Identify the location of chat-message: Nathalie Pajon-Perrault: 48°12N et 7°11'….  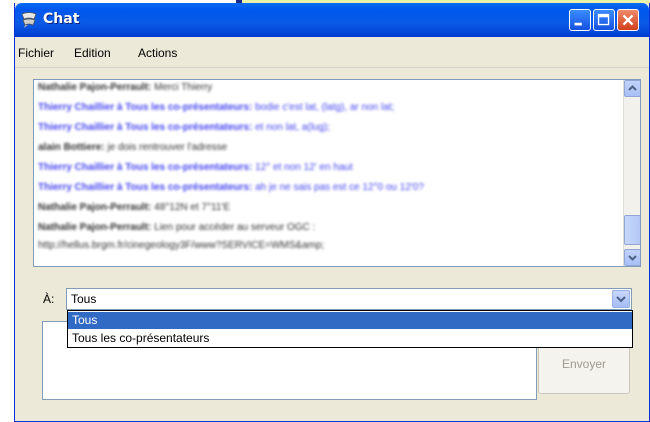
(134, 207).